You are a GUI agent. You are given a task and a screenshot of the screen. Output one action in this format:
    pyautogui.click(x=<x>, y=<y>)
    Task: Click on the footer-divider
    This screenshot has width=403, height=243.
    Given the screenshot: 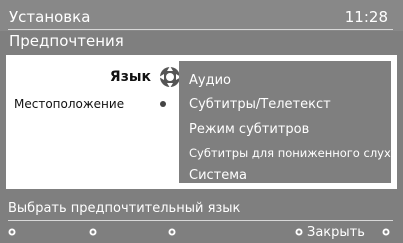 What is the action you would take?
    pyautogui.click(x=200, y=220)
    